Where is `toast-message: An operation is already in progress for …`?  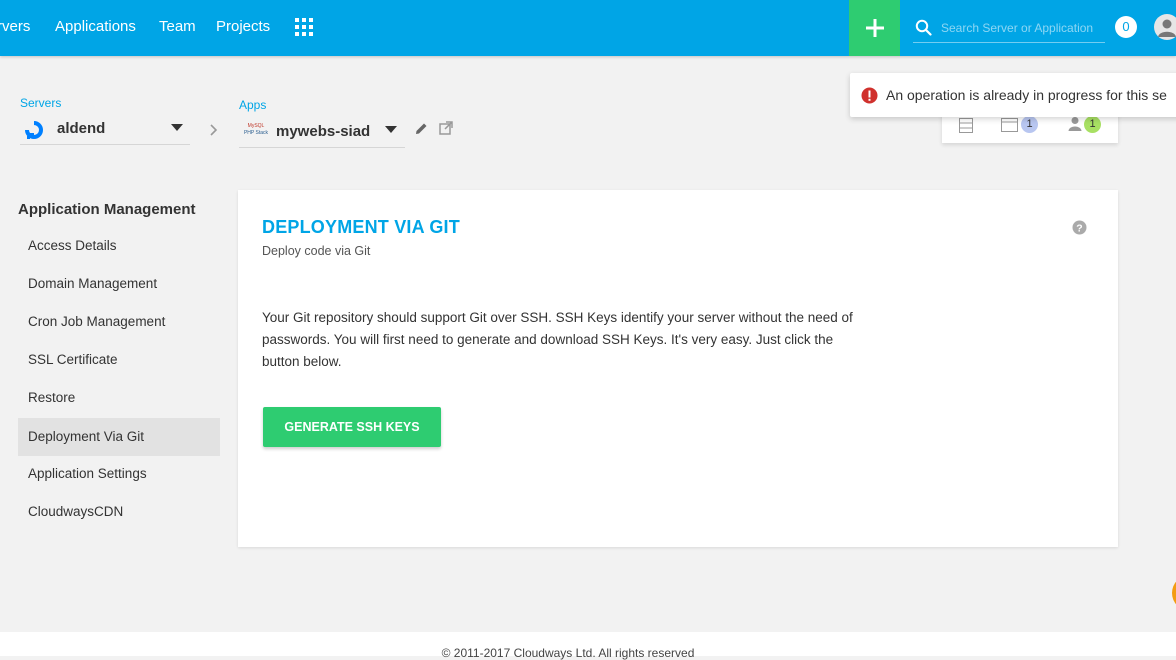 toast-message: An operation is already in progress for … is located at coordinates (1026, 95).